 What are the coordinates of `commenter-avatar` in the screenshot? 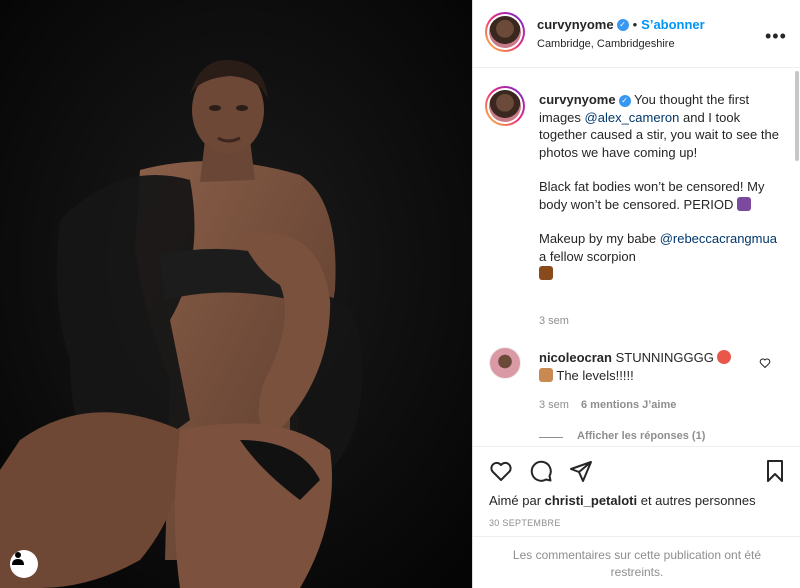 It's located at (505, 363).